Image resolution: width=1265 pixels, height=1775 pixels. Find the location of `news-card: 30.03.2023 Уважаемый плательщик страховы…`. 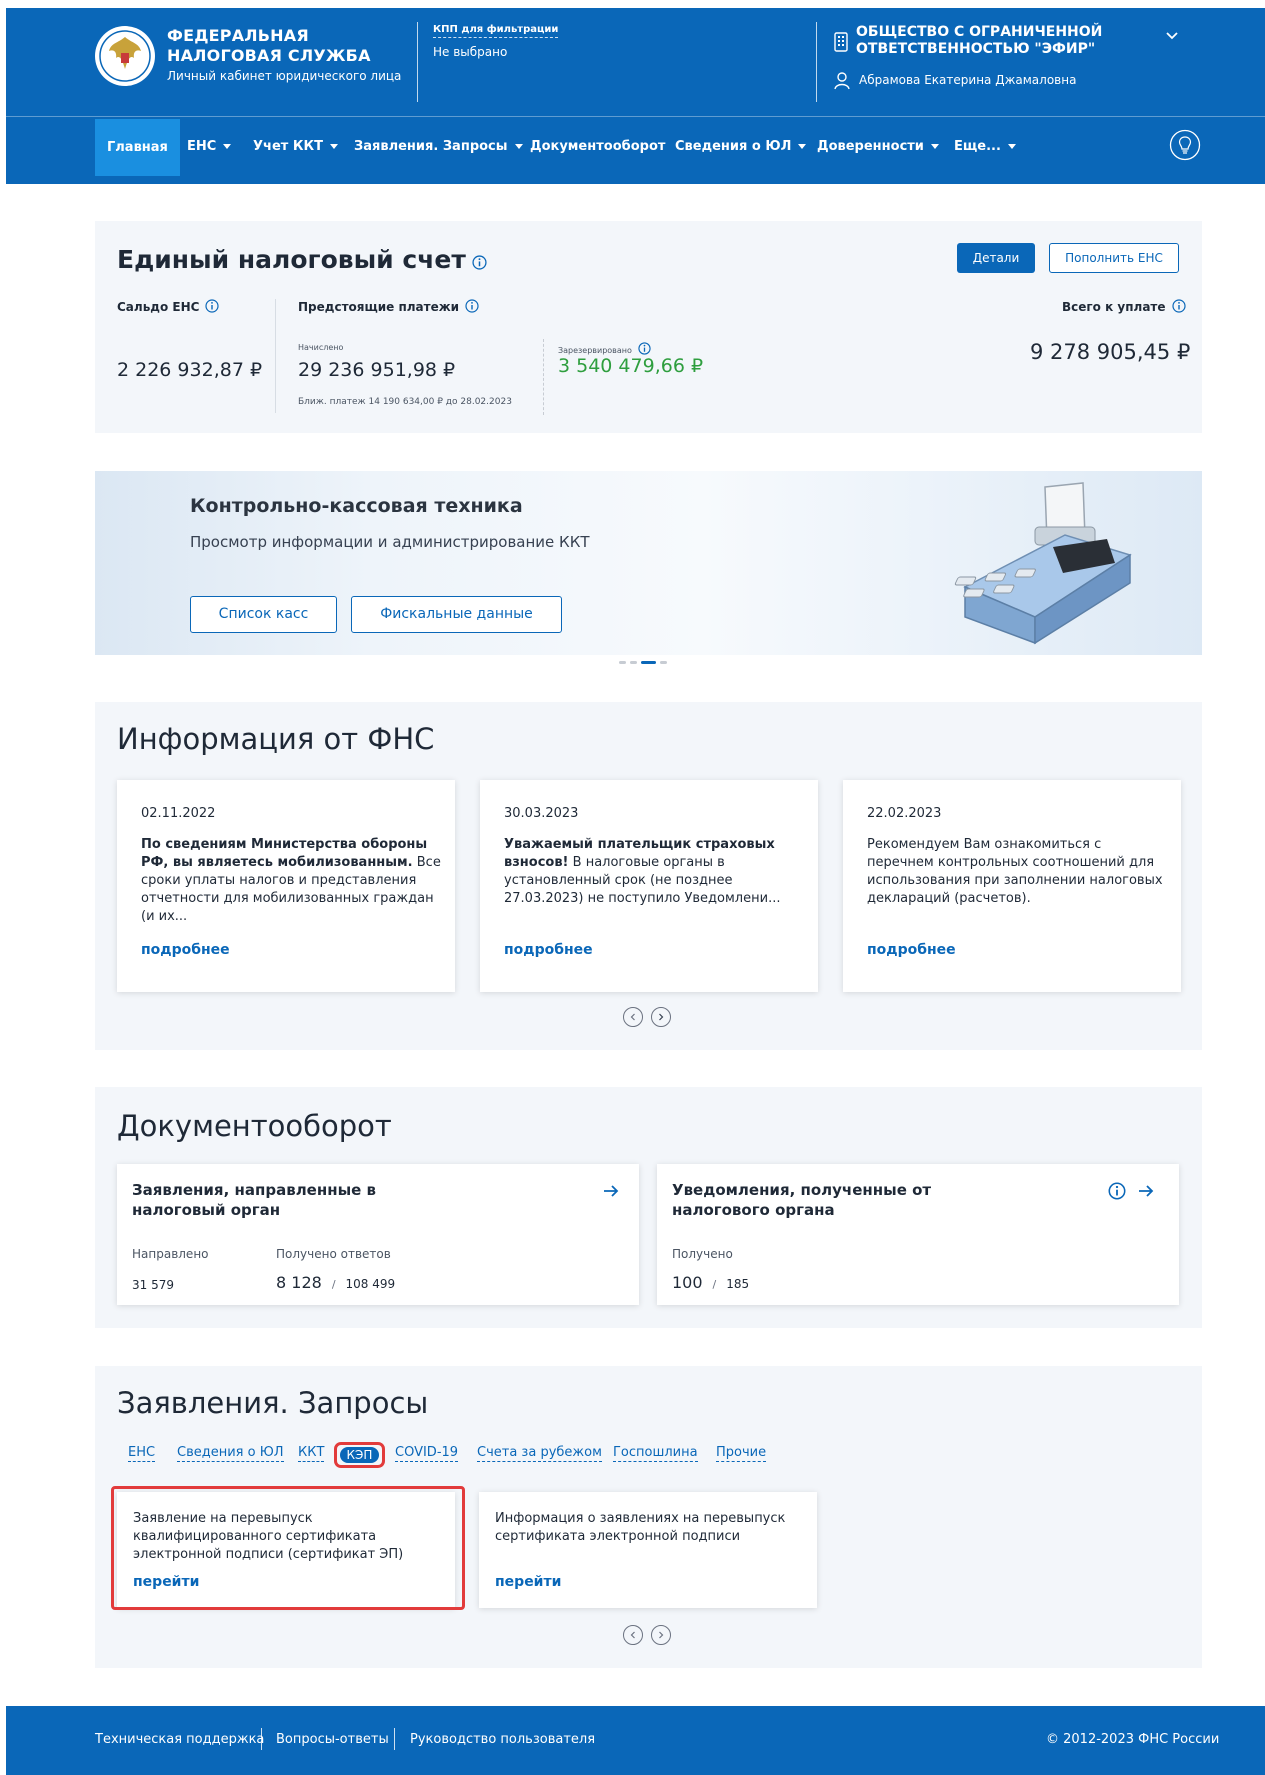

news-card: 30.03.2023 Уважаемый плательщик страховы… is located at coordinates (649, 886).